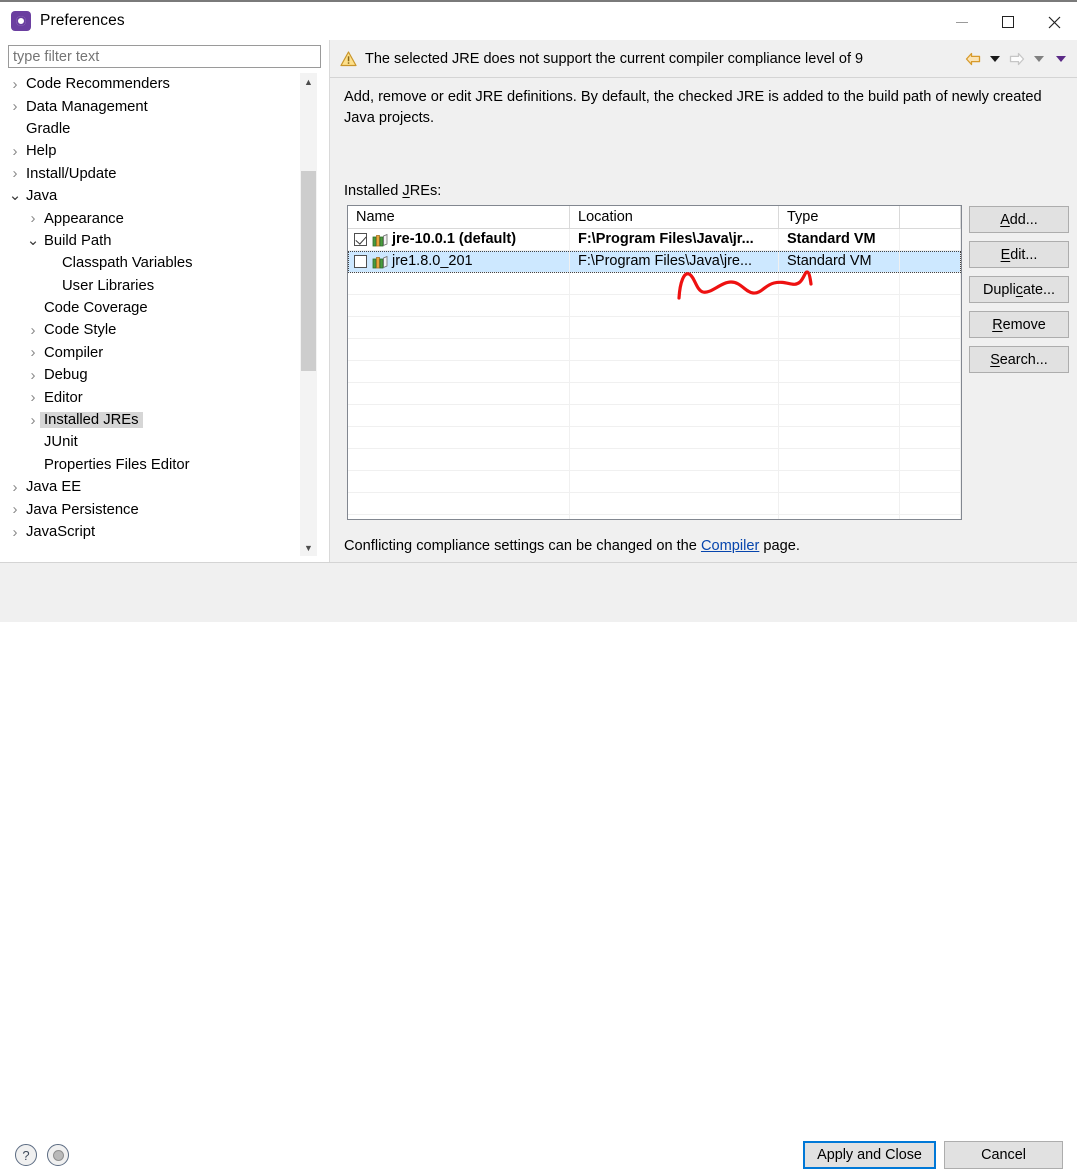 The width and height of the screenshot is (1077, 1169). What do you see at coordinates (1061, 59) in the screenshot?
I see `more-menu-chevron-down-icon` at bounding box center [1061, 59].